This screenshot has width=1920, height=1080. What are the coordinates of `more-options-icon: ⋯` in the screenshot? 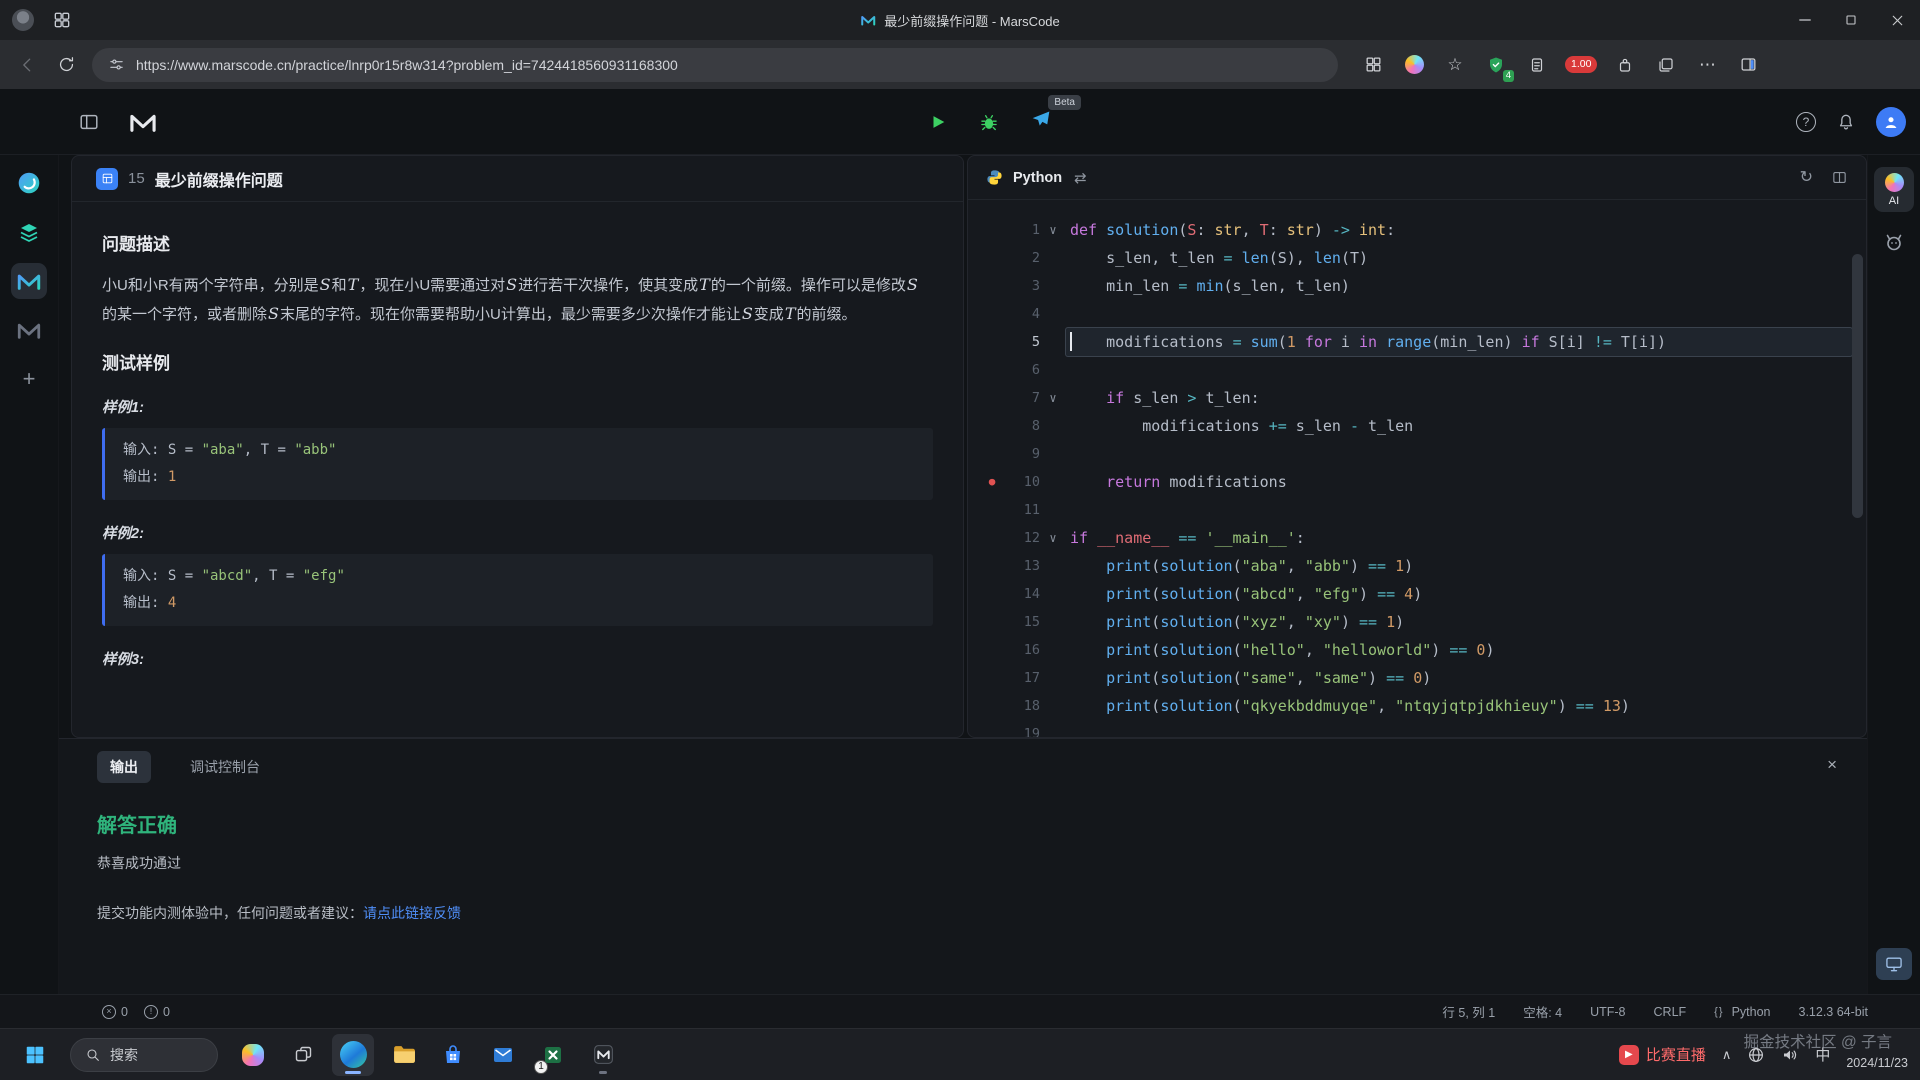 It's located at (1707, 65).